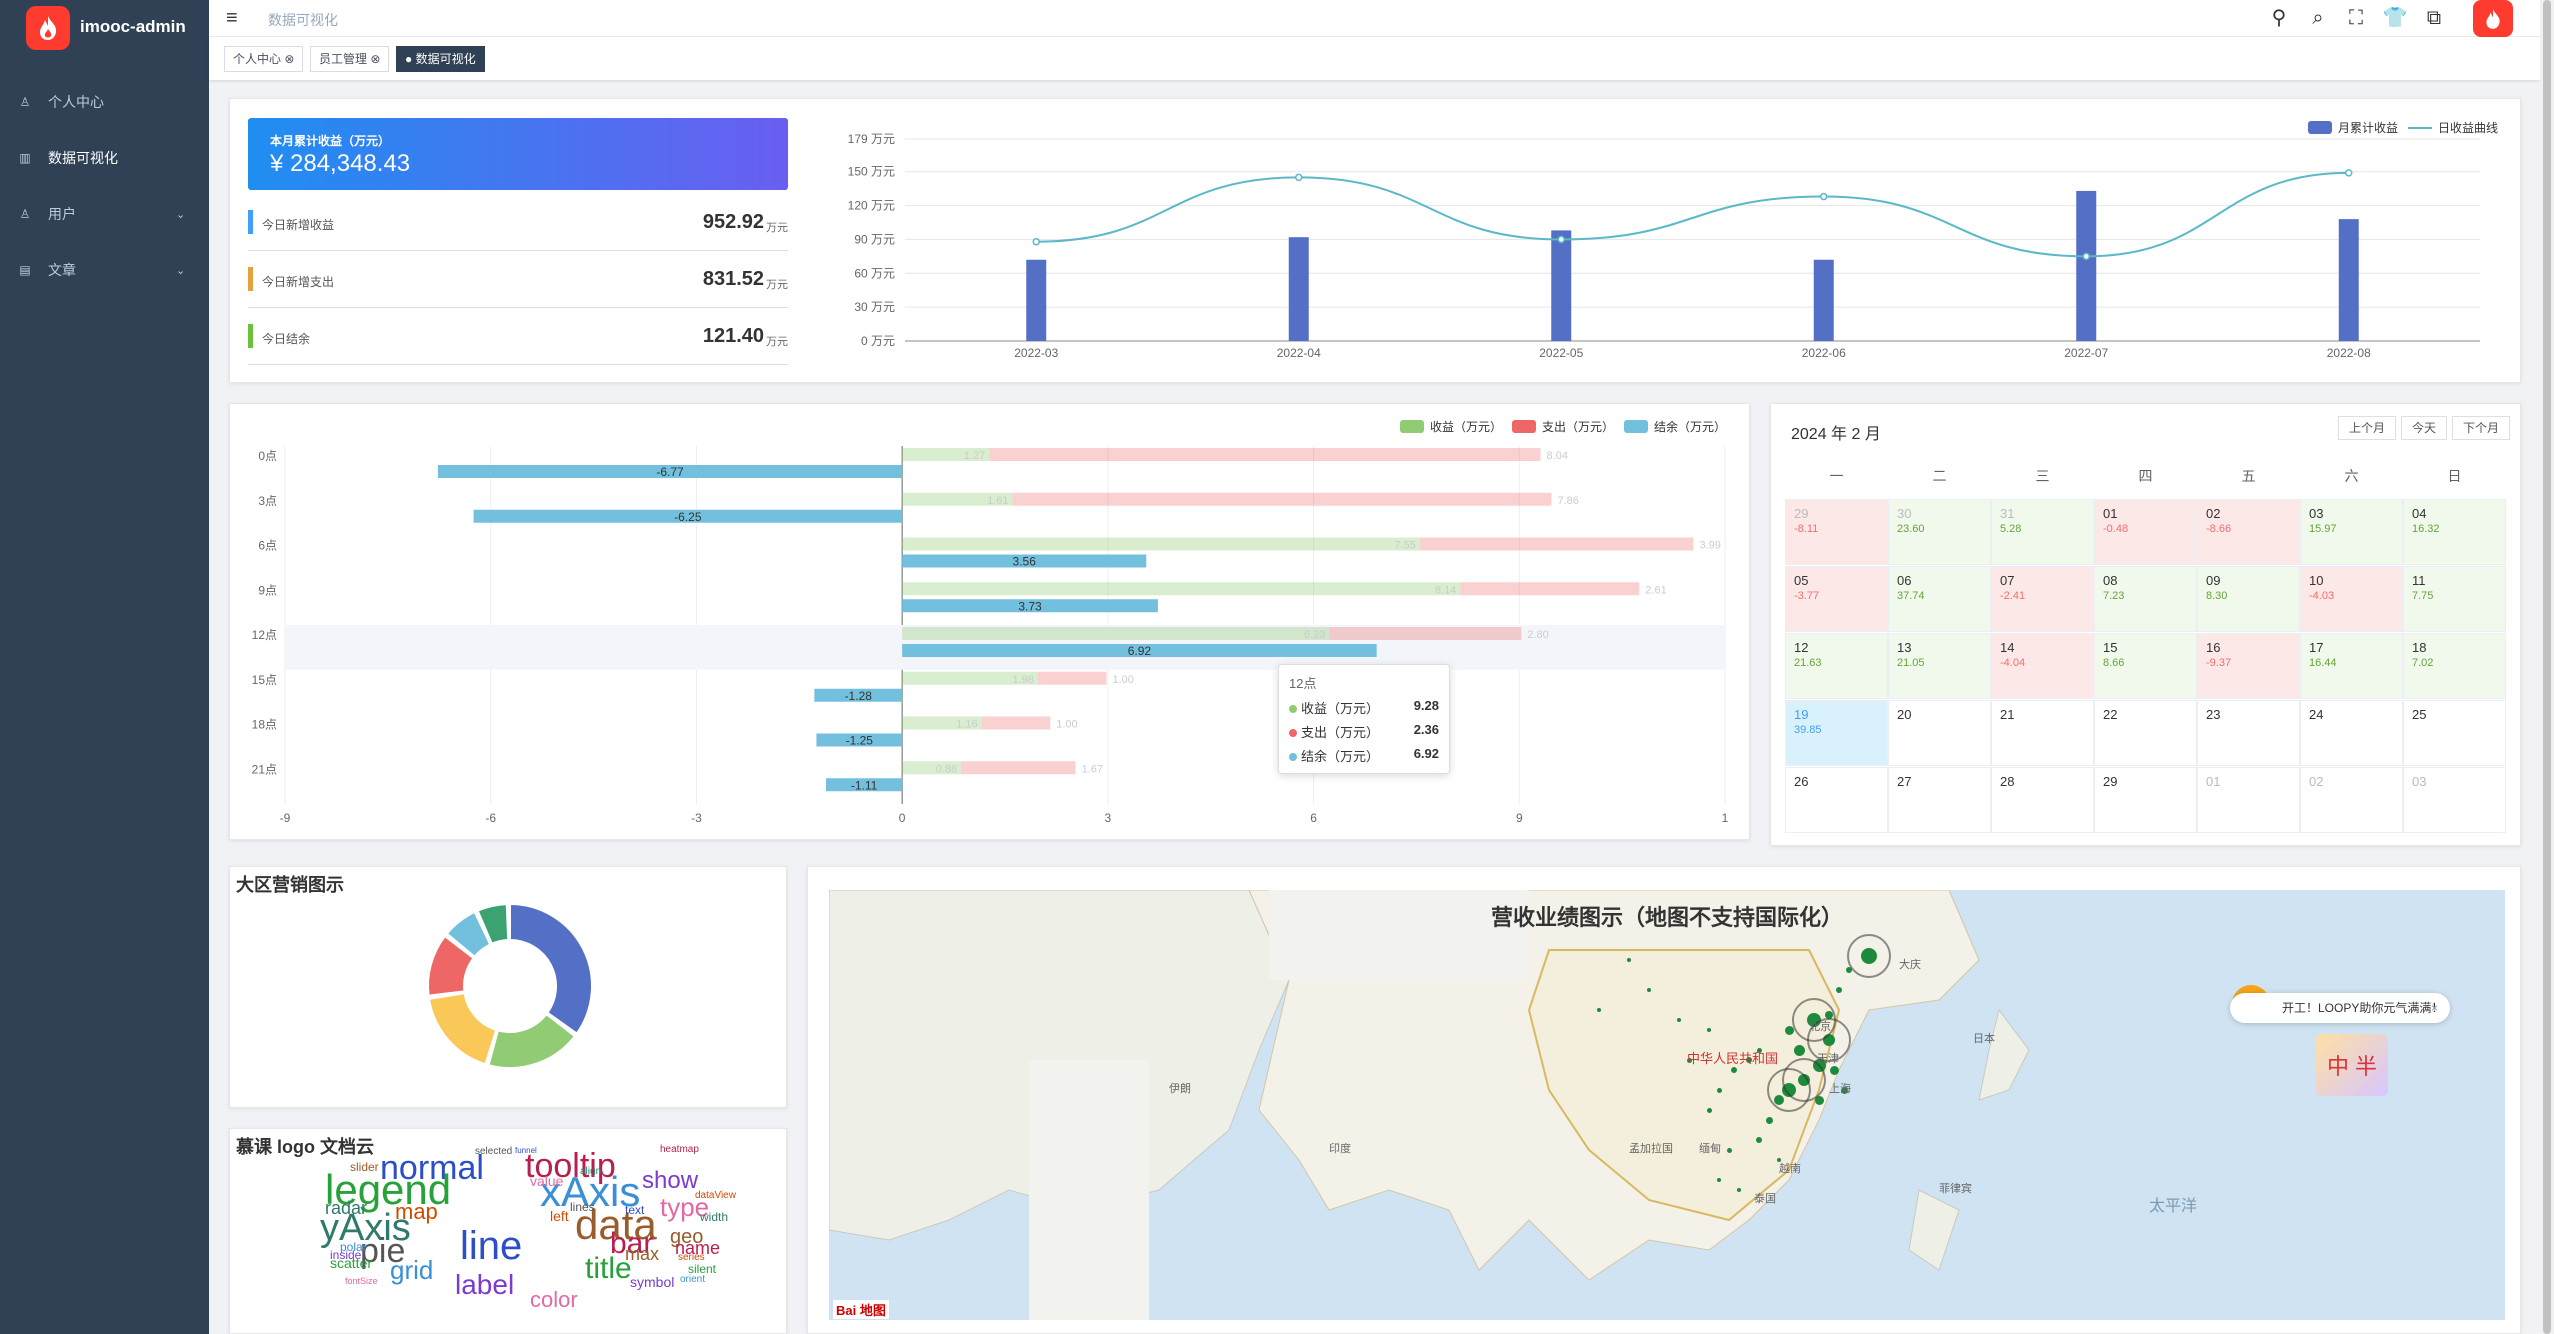 The image size is (2554, 1334). Describe the element at coordinates (2042, 532) in the screenshot. I see `calendar-day: 31 5.28` at that location.